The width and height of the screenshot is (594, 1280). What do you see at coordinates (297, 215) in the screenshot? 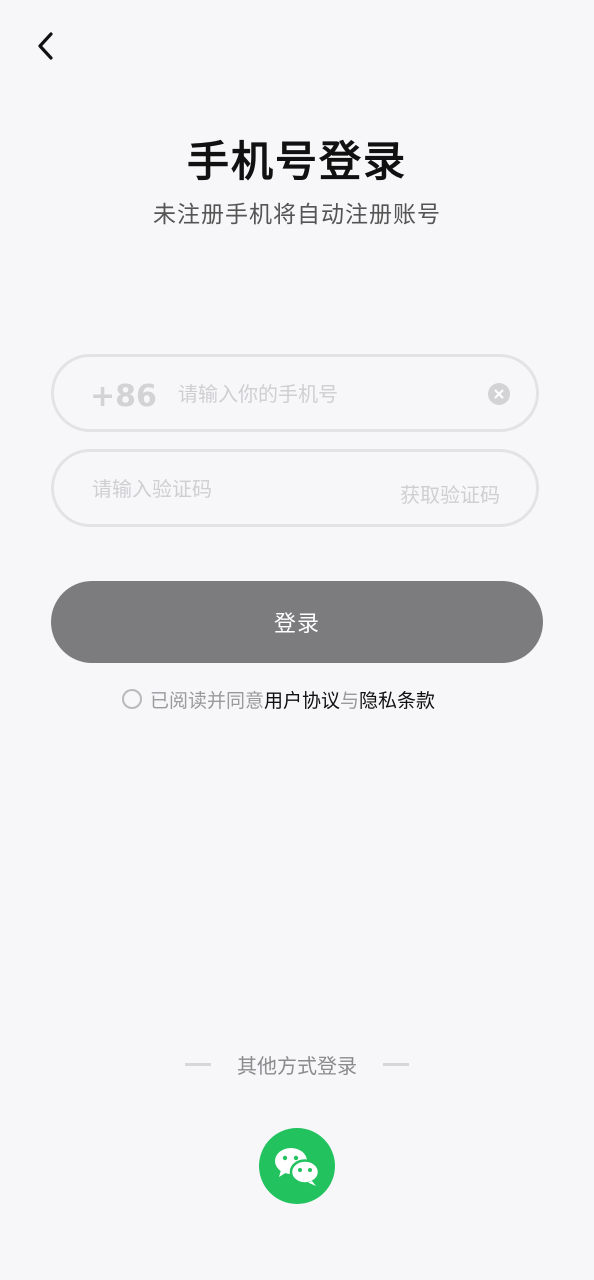
I see `page-subtitle: 未注册手机将自动注册账号` at bounding box center [297, 215].